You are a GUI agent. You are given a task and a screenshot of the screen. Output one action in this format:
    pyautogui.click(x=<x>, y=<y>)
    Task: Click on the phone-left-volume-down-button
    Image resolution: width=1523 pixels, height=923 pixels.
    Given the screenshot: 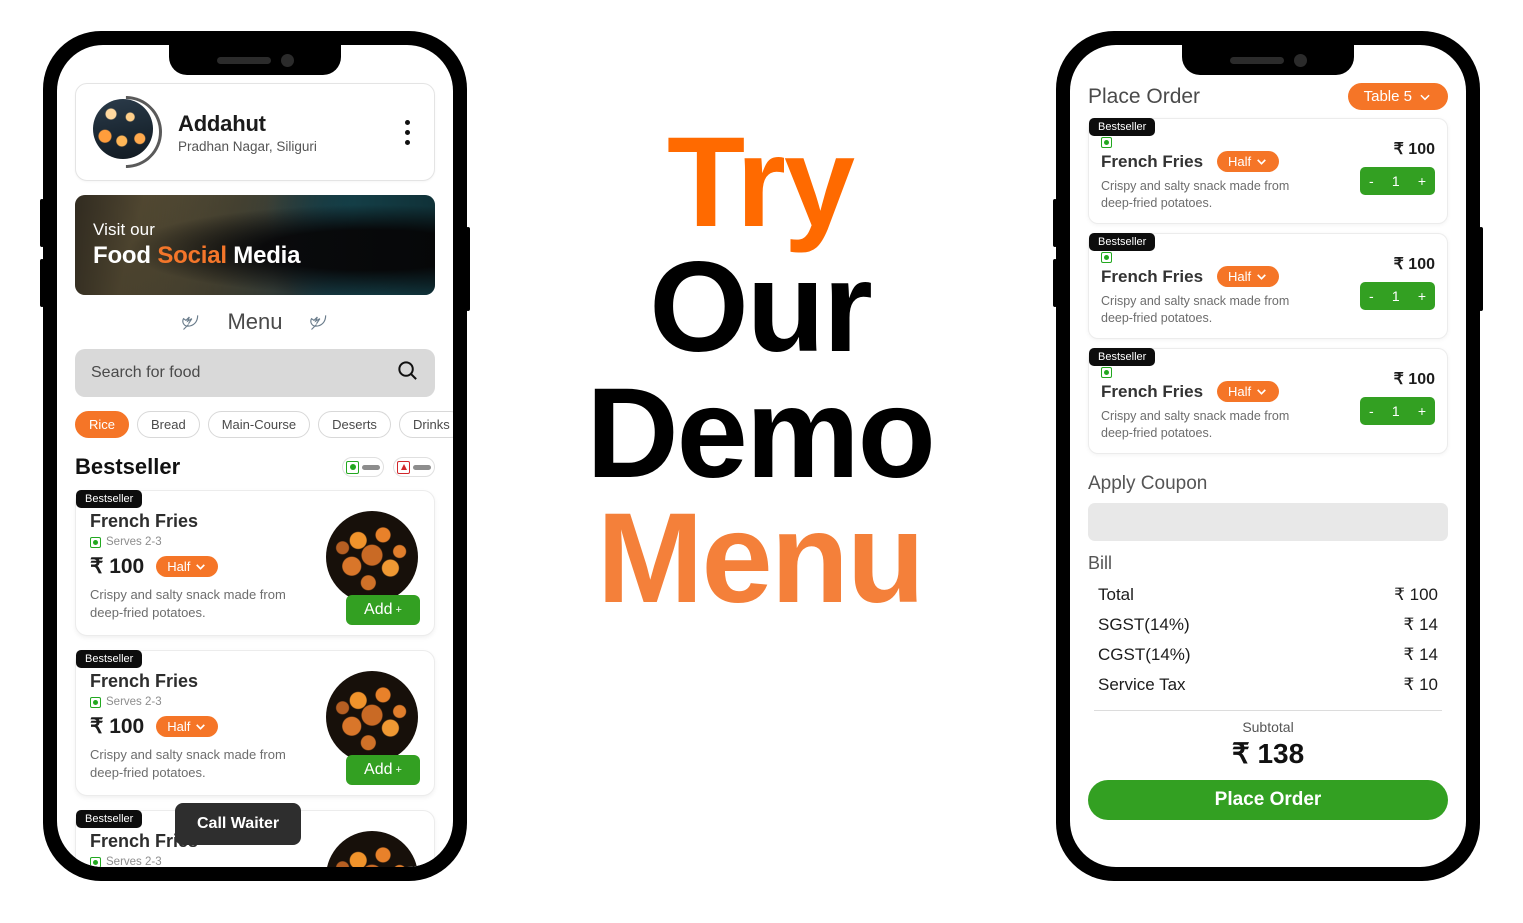 What is the action you would take?
    pyautogui.click(x=42, y=283)
    